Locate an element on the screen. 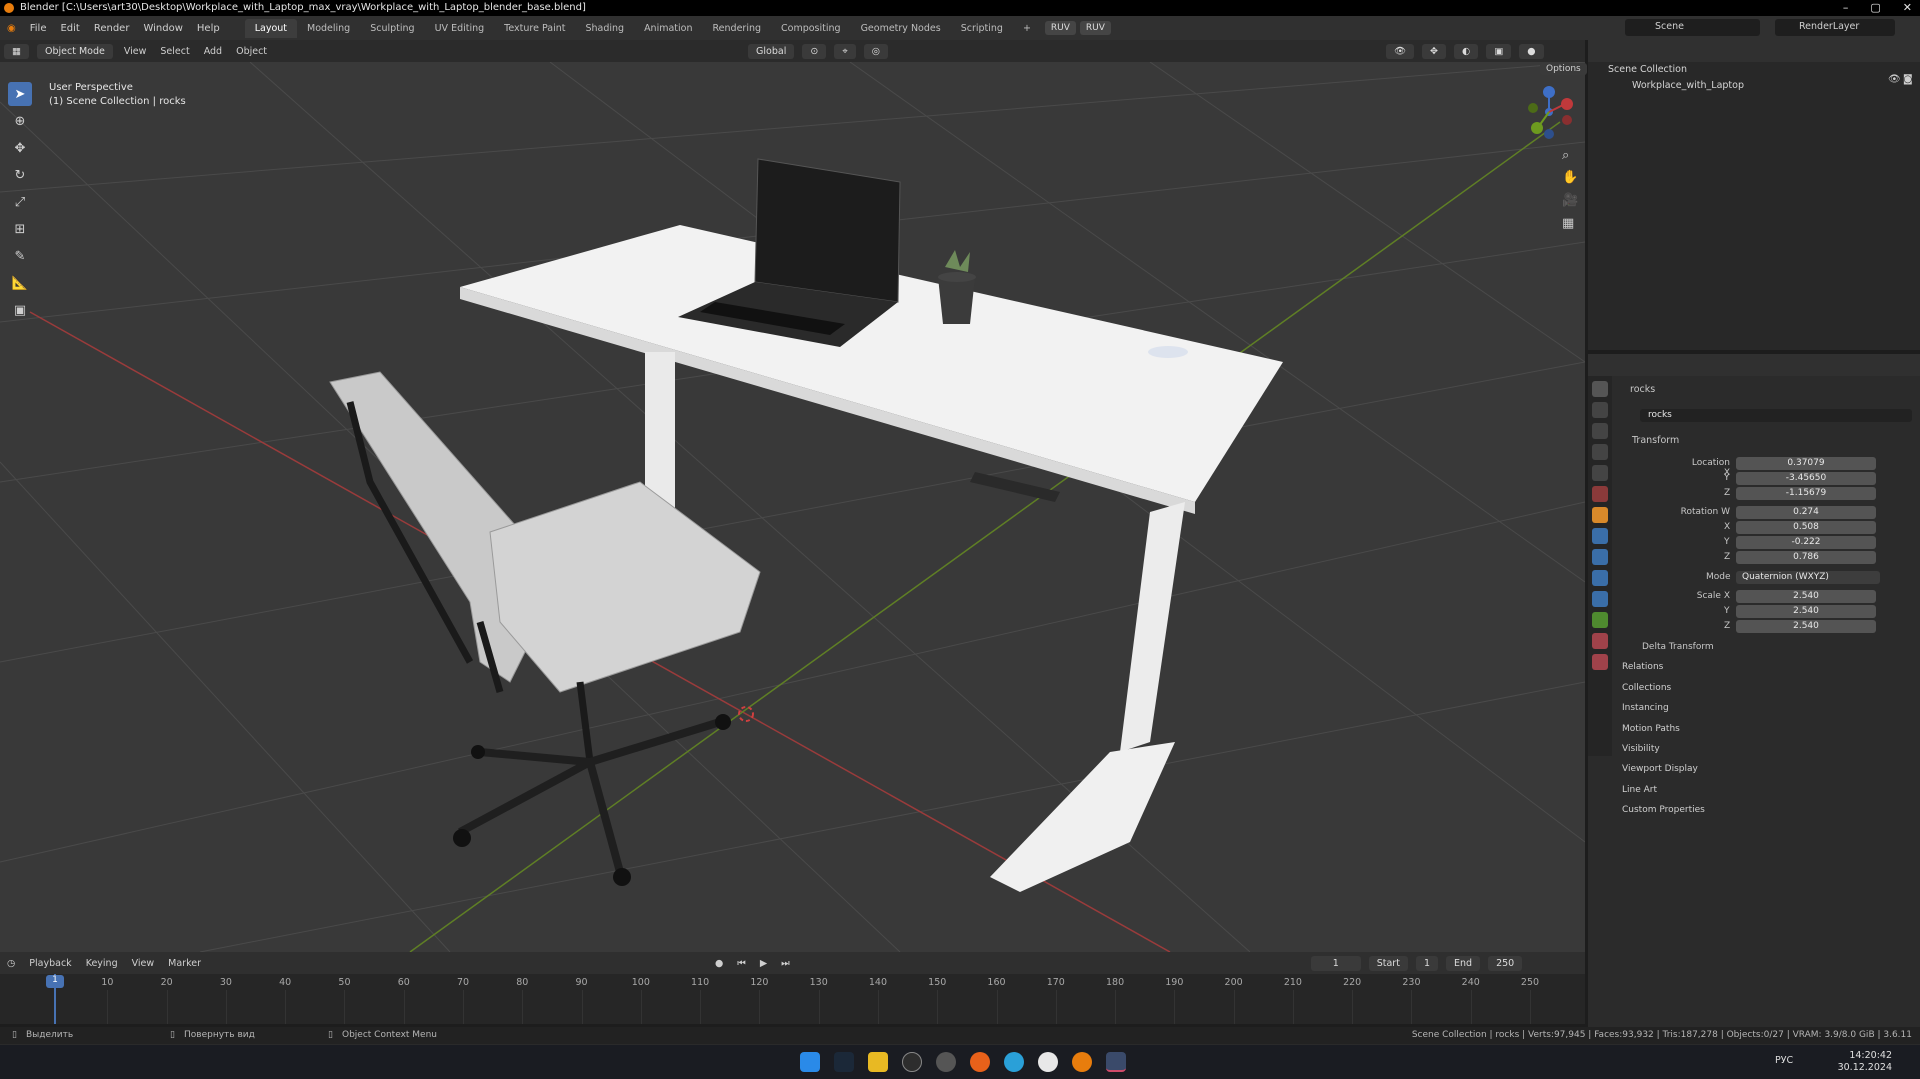 This screenshot has height=1079, width=1920. render-tab-icon is located at coordinates (1600, 410).